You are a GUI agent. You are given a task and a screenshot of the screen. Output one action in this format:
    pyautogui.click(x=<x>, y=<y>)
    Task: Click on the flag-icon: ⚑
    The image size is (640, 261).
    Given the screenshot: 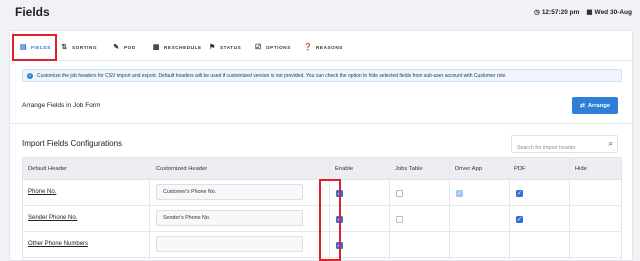 What is the action you would take?
    pyautogui.click(x=212, y=47)
    